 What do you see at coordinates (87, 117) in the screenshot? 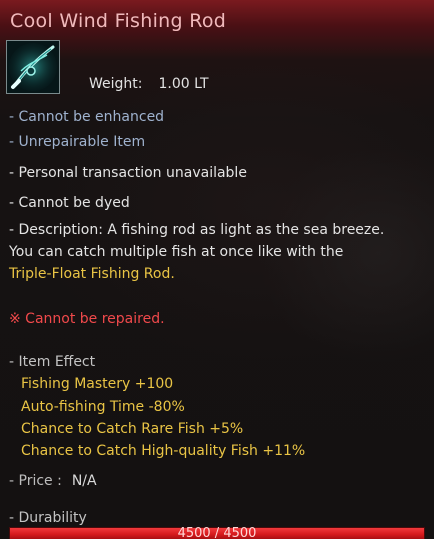
I see `cannot-enhance-note: - Cannot be enhanced` at bounding box center [87, 117].